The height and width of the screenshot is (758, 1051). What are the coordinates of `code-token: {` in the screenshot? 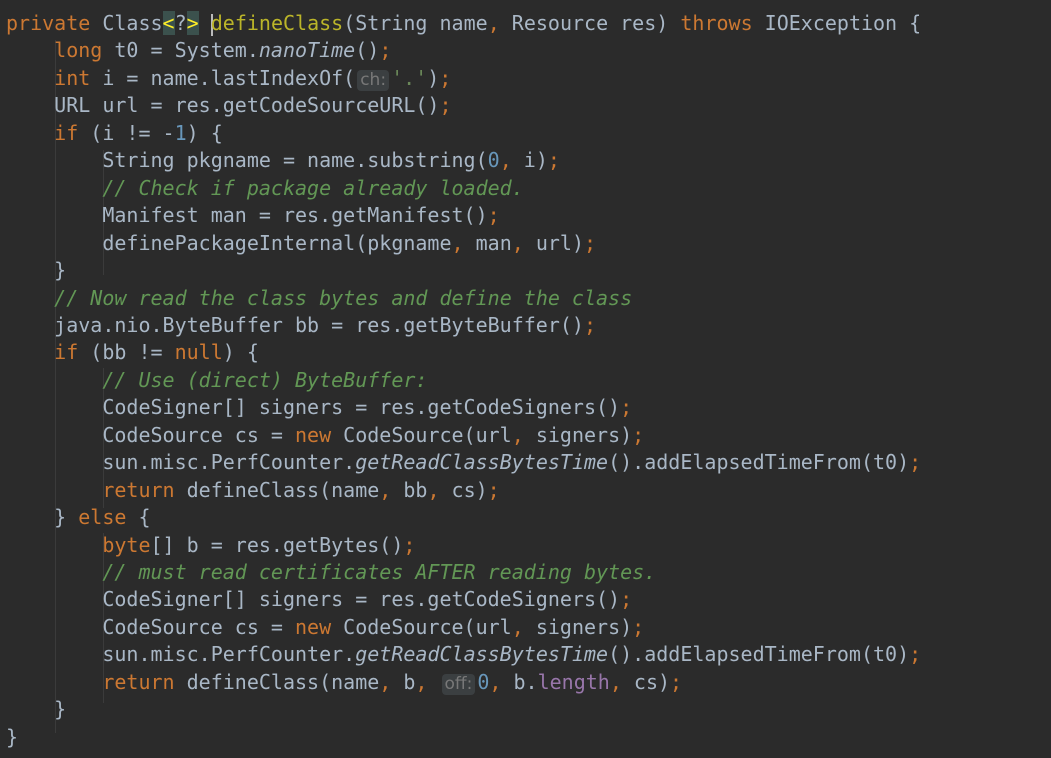 It's located at (138, 517).